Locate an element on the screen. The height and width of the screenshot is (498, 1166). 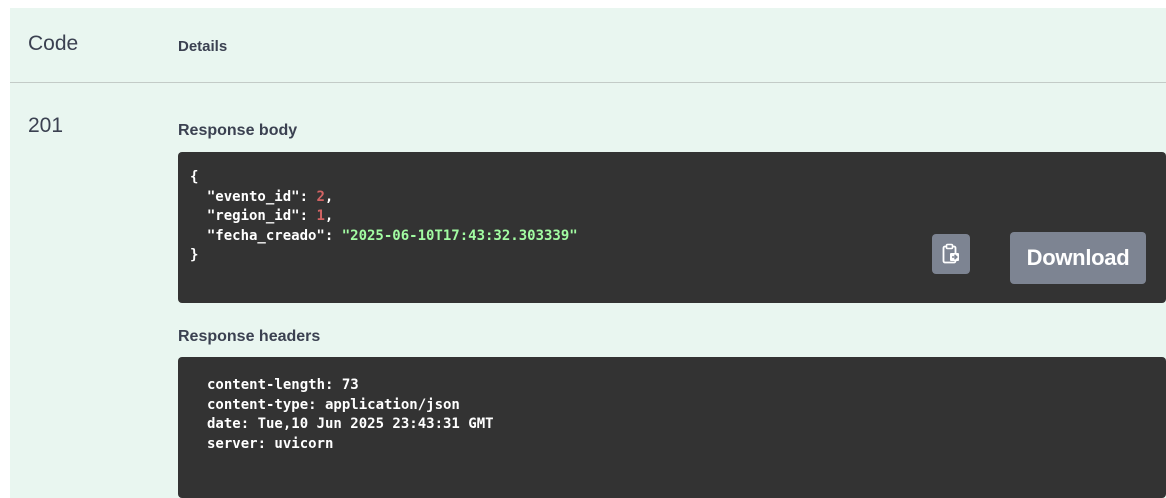
details-column-header: Details is located at coordinates (203, 46).